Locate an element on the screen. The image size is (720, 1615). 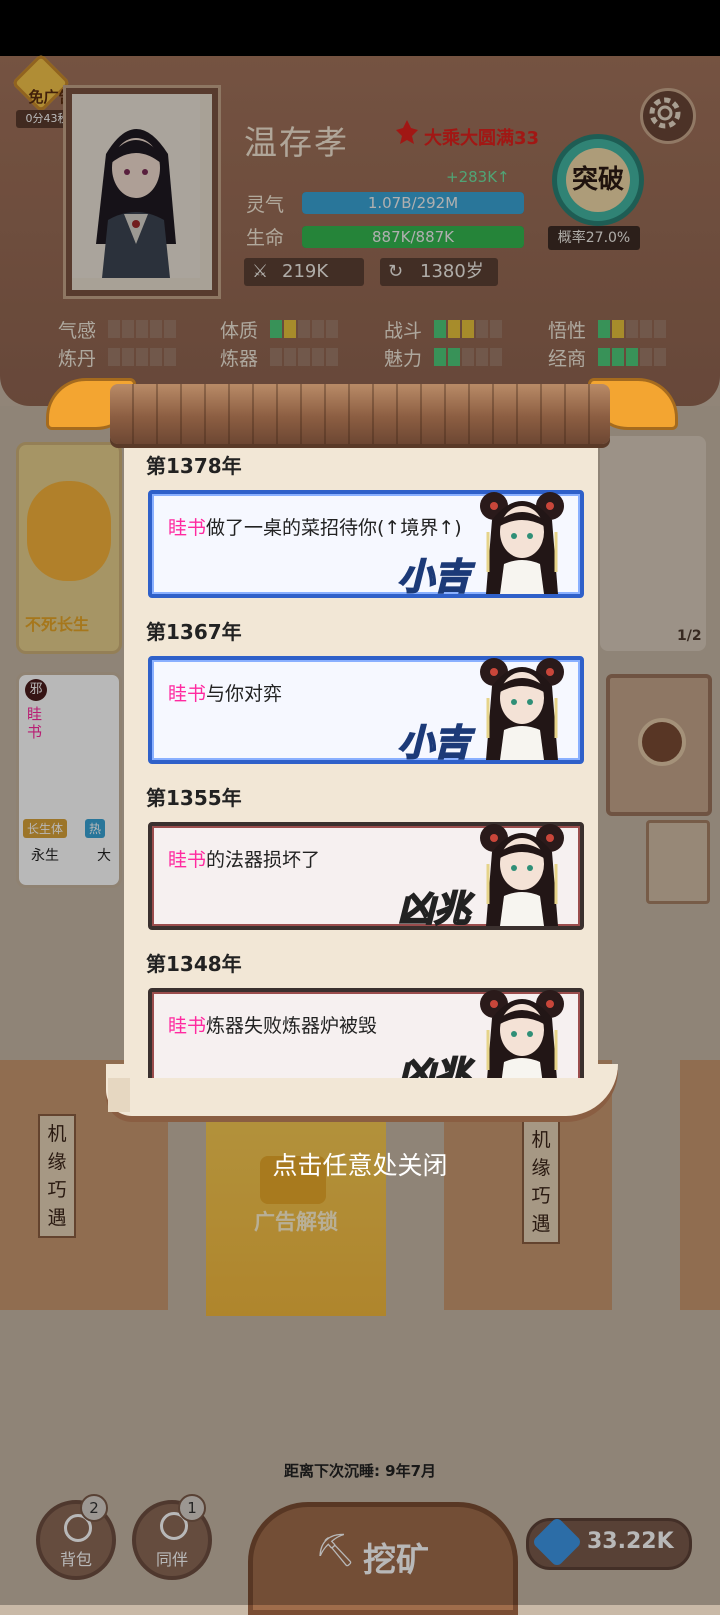
event-card: 眭书做了一桌的菜招待你(↑境界↑) 小吉 is located at coordinates (366, 544).